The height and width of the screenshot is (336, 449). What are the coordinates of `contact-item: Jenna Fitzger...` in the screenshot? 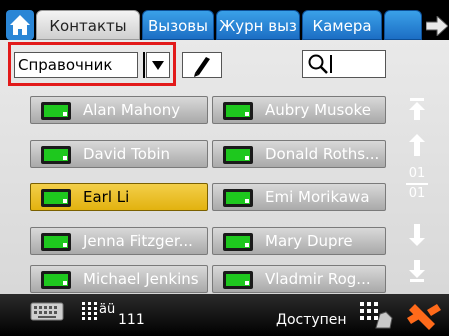 It's located at (119, 241).